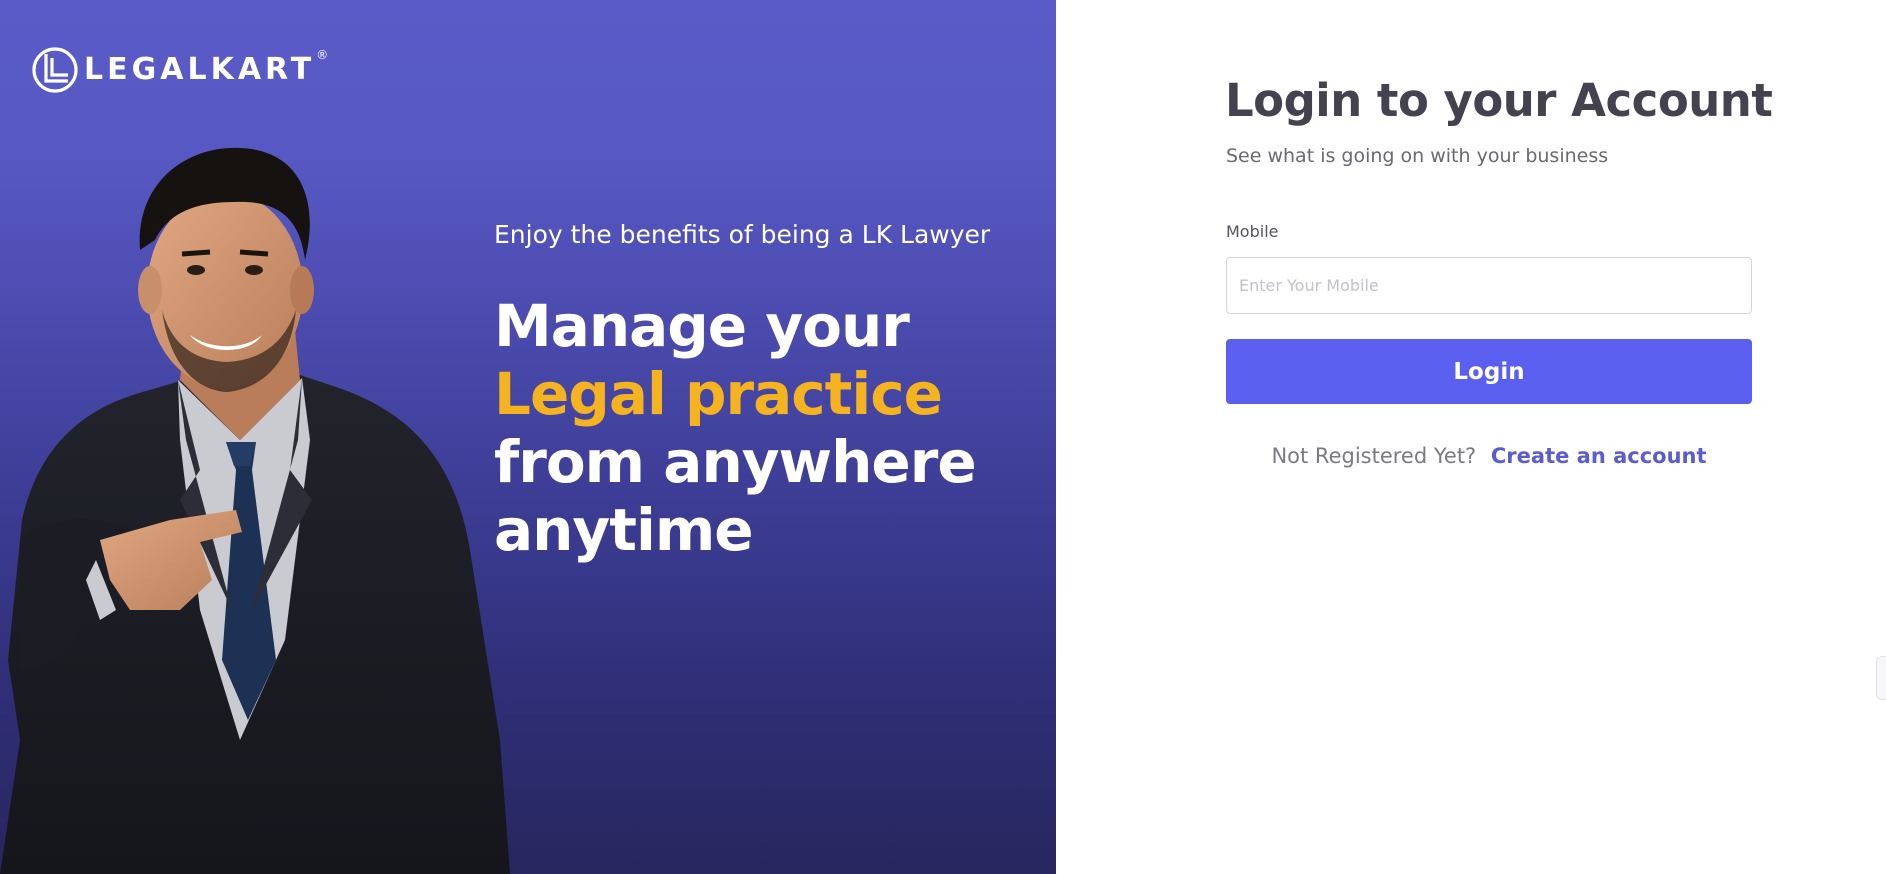  What do you see at coordinates (200, 69) in the screenshot?
I see `brand-name: LEGALKART` at bounding box center [200, 69].